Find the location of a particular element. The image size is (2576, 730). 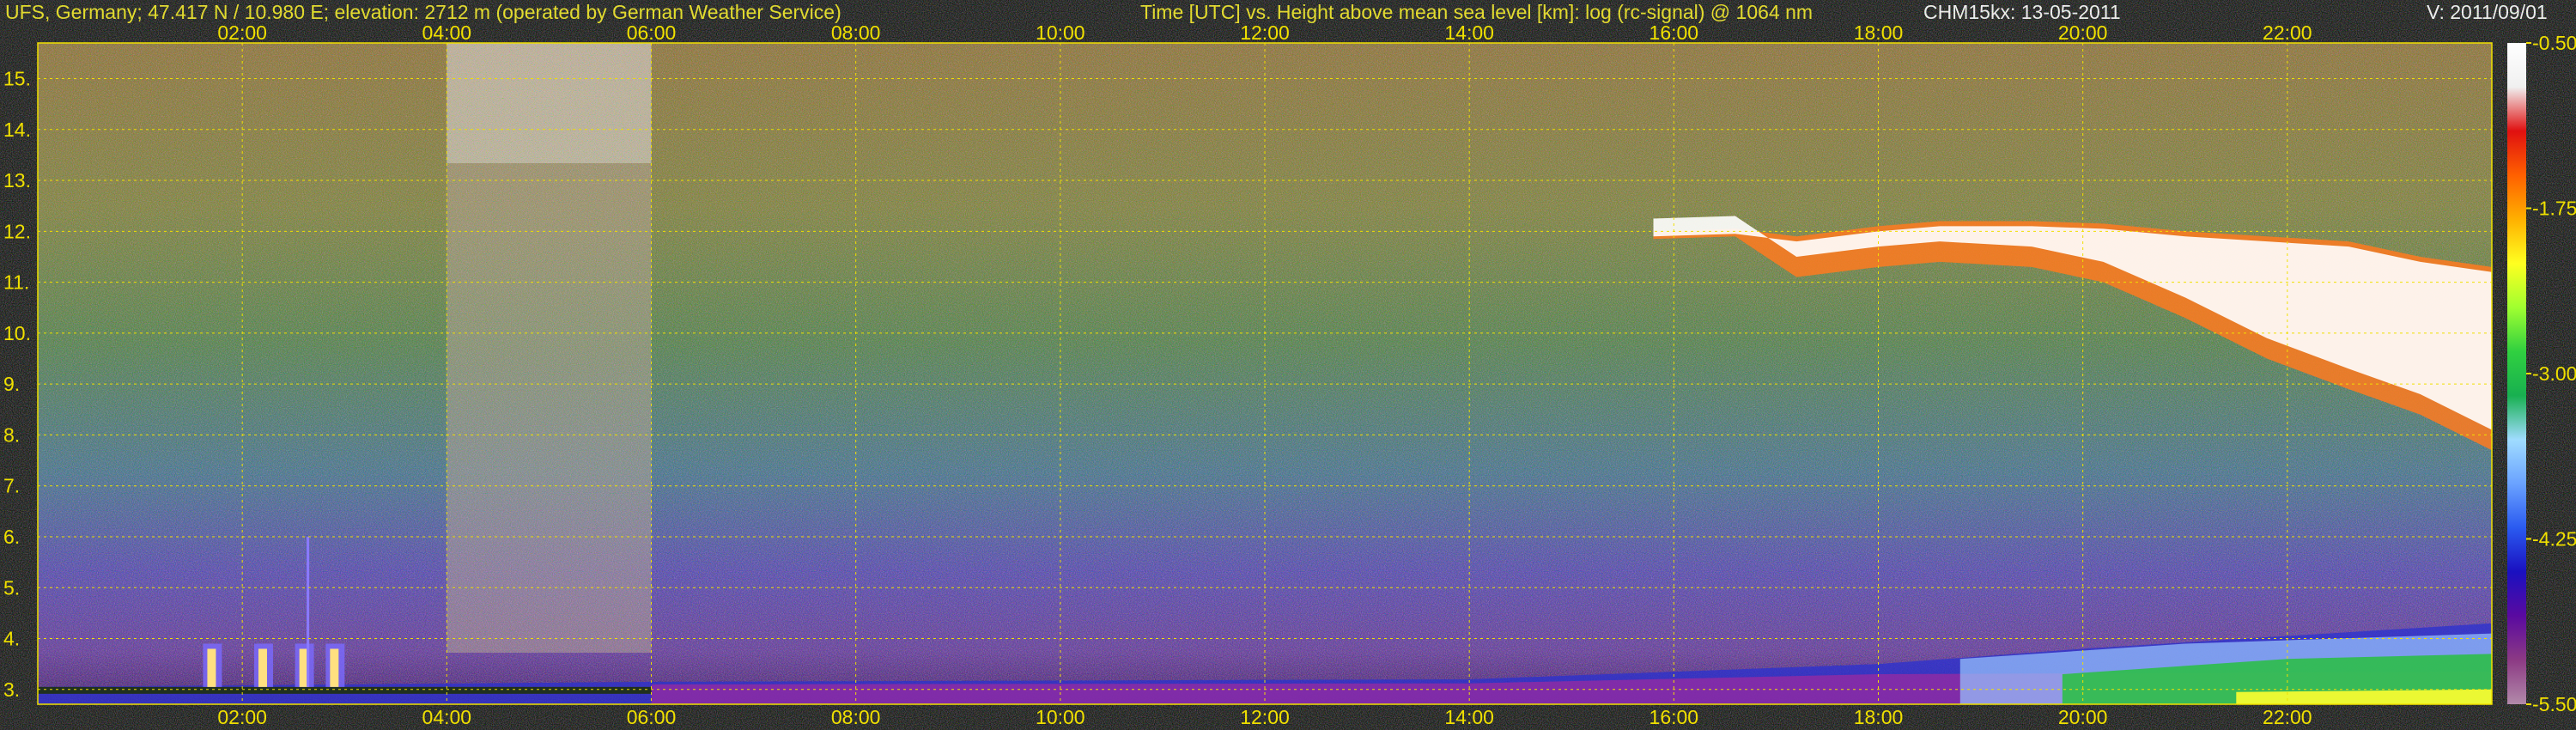

x-tick-label-top: 12:00 is located at coordinates (1265, 32).